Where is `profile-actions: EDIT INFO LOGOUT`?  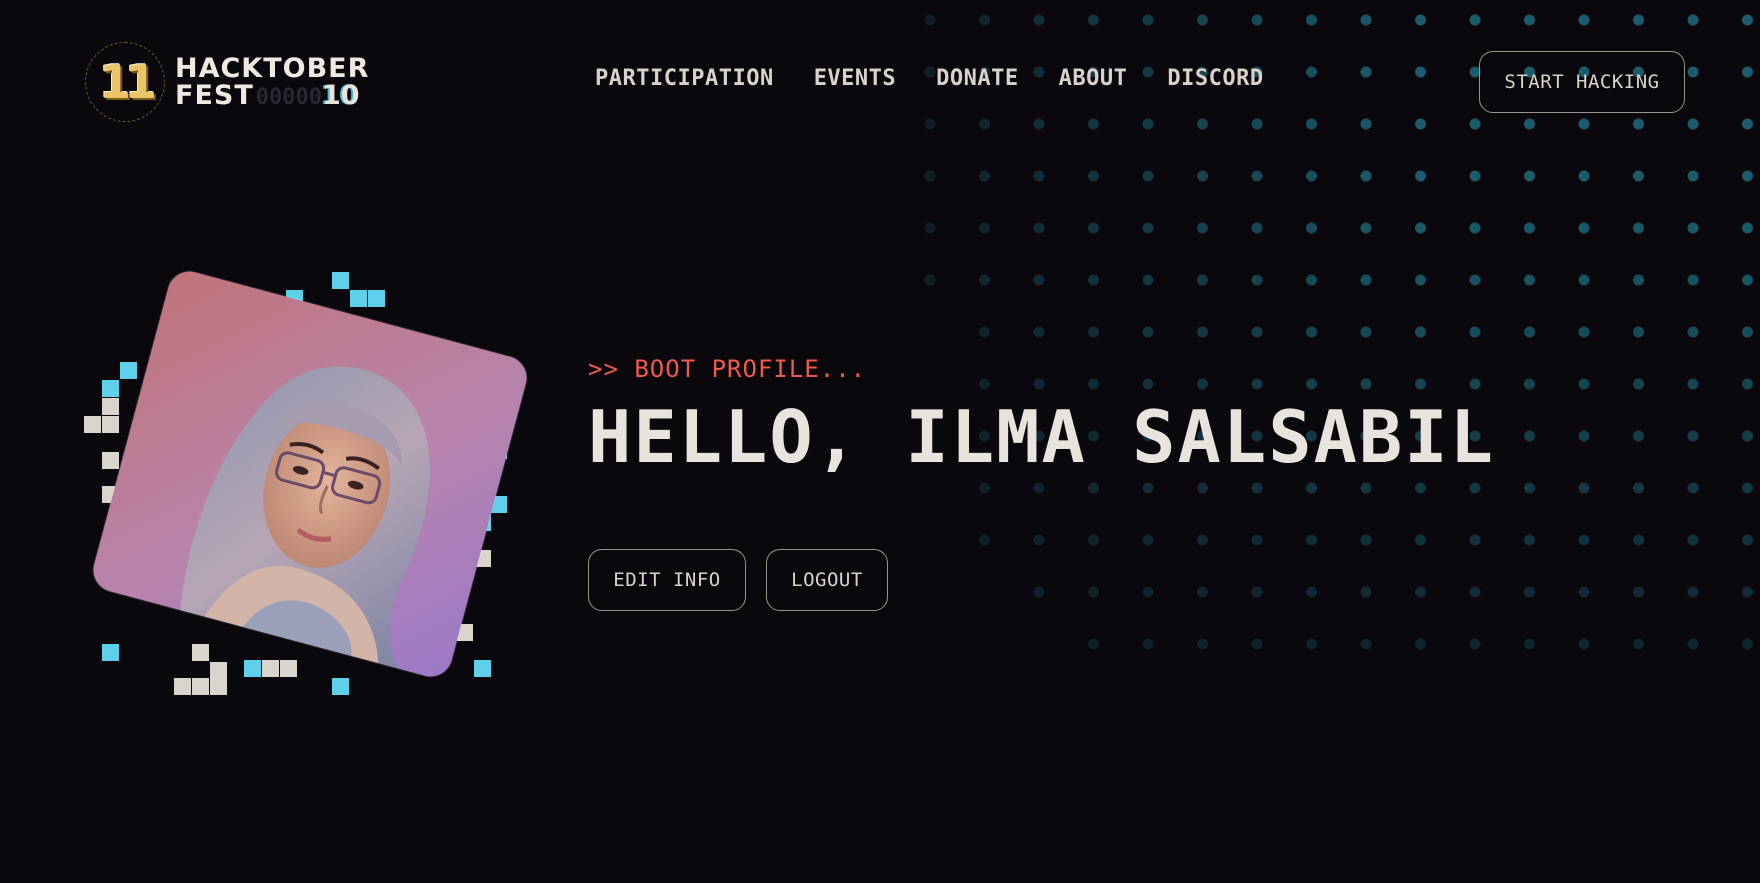
profile-actions: EDIT INFO LOGOUT is located at coordinates (738, 580).